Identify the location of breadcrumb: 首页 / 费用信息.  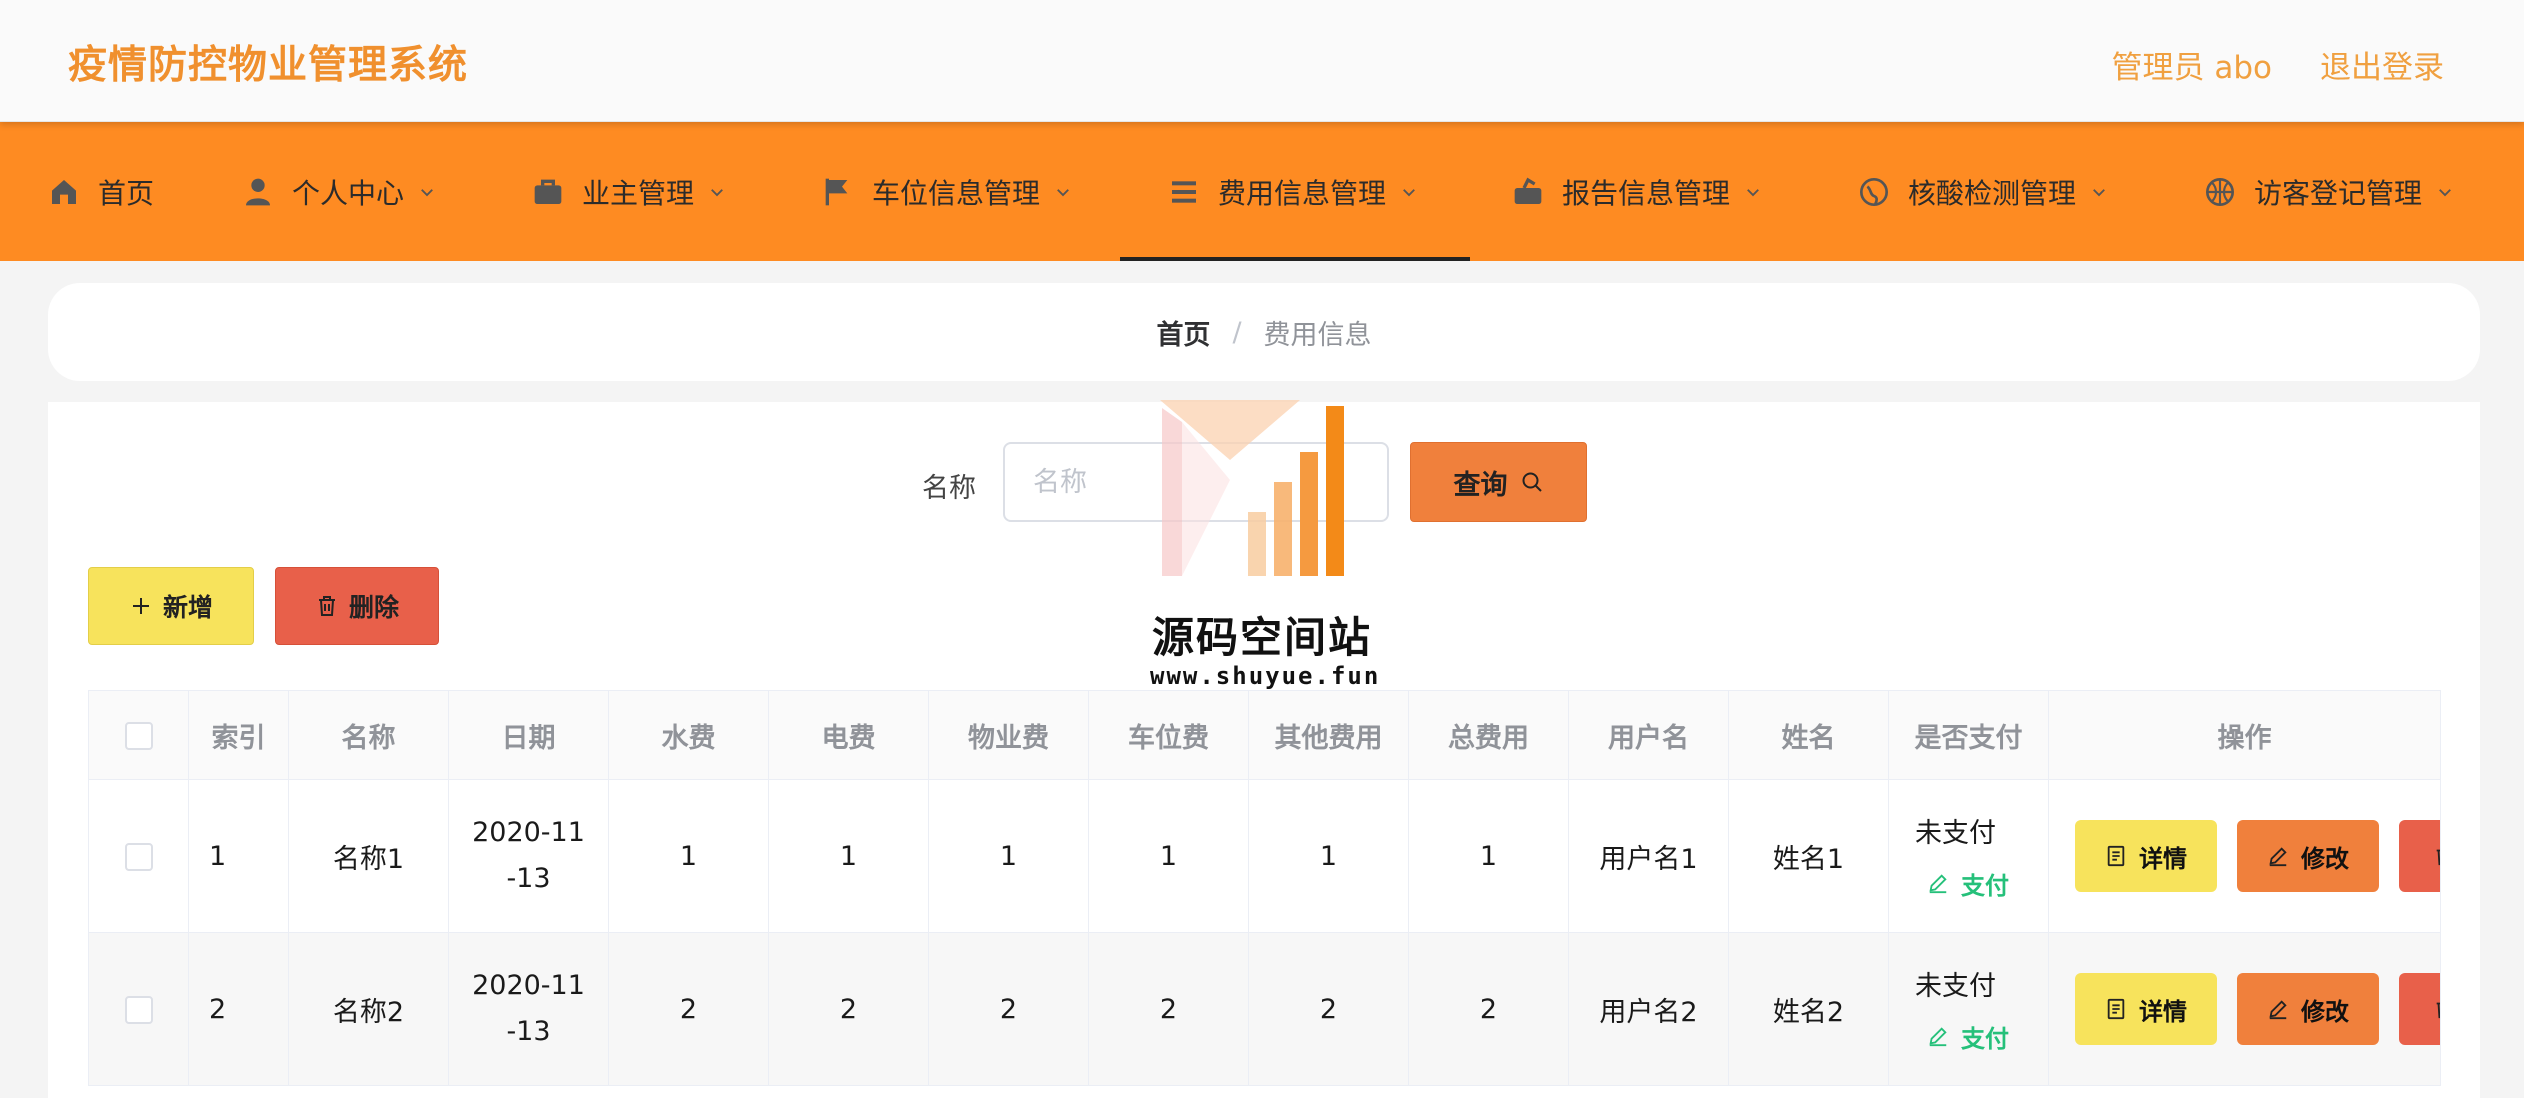
(1264, 332).